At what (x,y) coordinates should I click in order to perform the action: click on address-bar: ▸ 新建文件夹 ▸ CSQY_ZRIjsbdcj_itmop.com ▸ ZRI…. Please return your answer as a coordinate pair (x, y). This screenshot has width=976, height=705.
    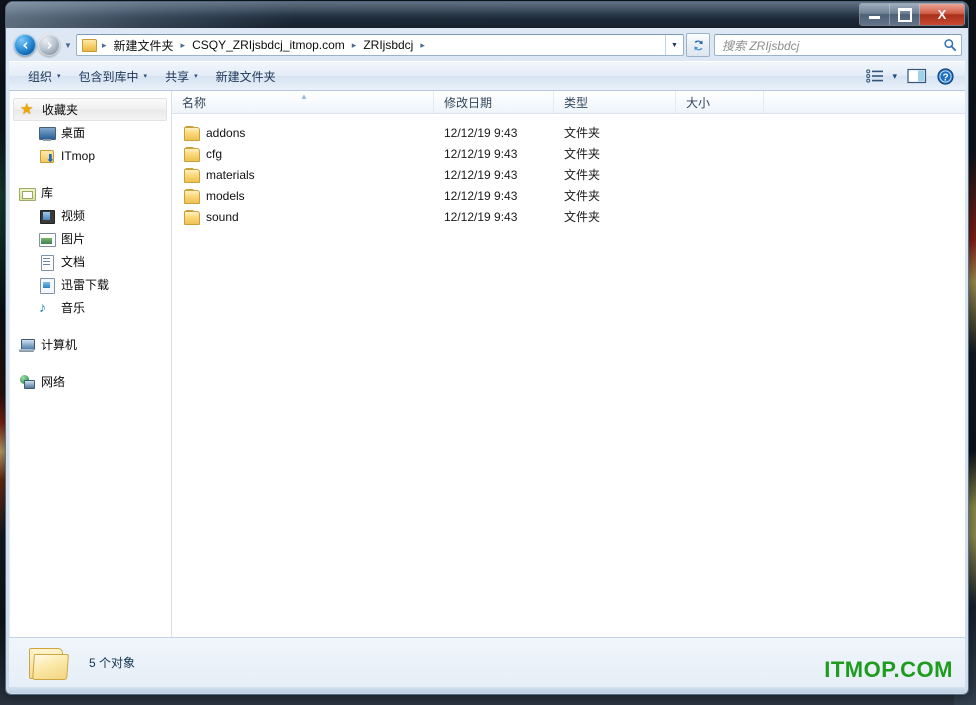
    Looking at the image, I should click on (380, 45).